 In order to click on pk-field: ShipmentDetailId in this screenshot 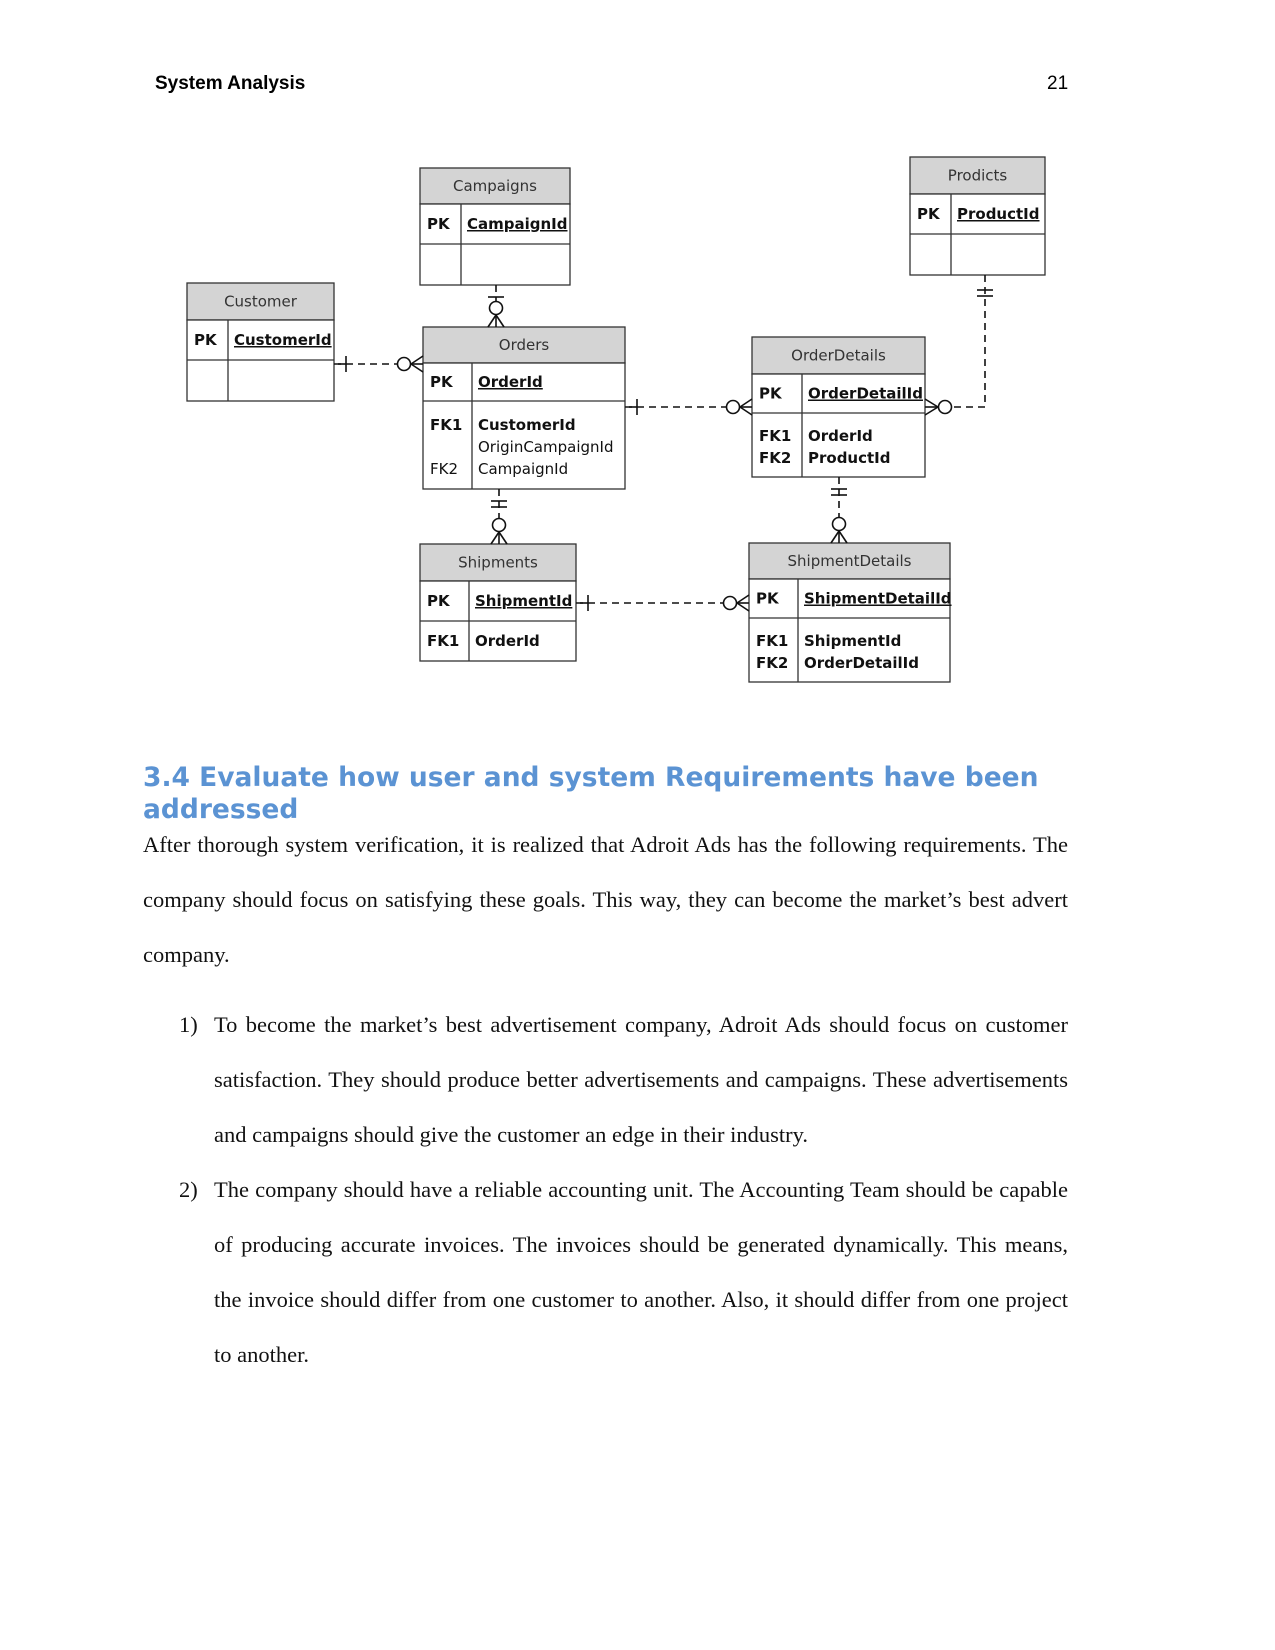, I will do `click(878, 599)`.